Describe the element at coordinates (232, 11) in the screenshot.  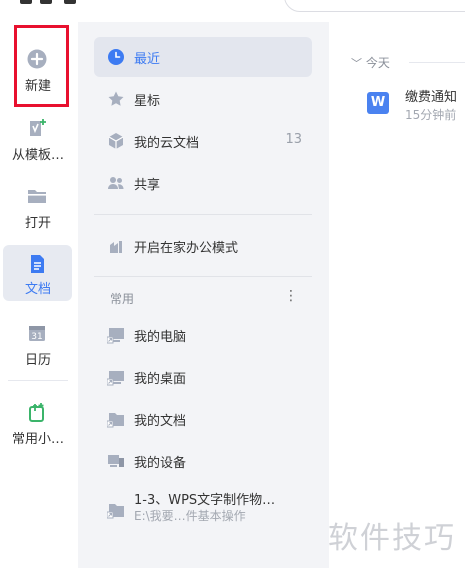
I see `top-bar` at that location.